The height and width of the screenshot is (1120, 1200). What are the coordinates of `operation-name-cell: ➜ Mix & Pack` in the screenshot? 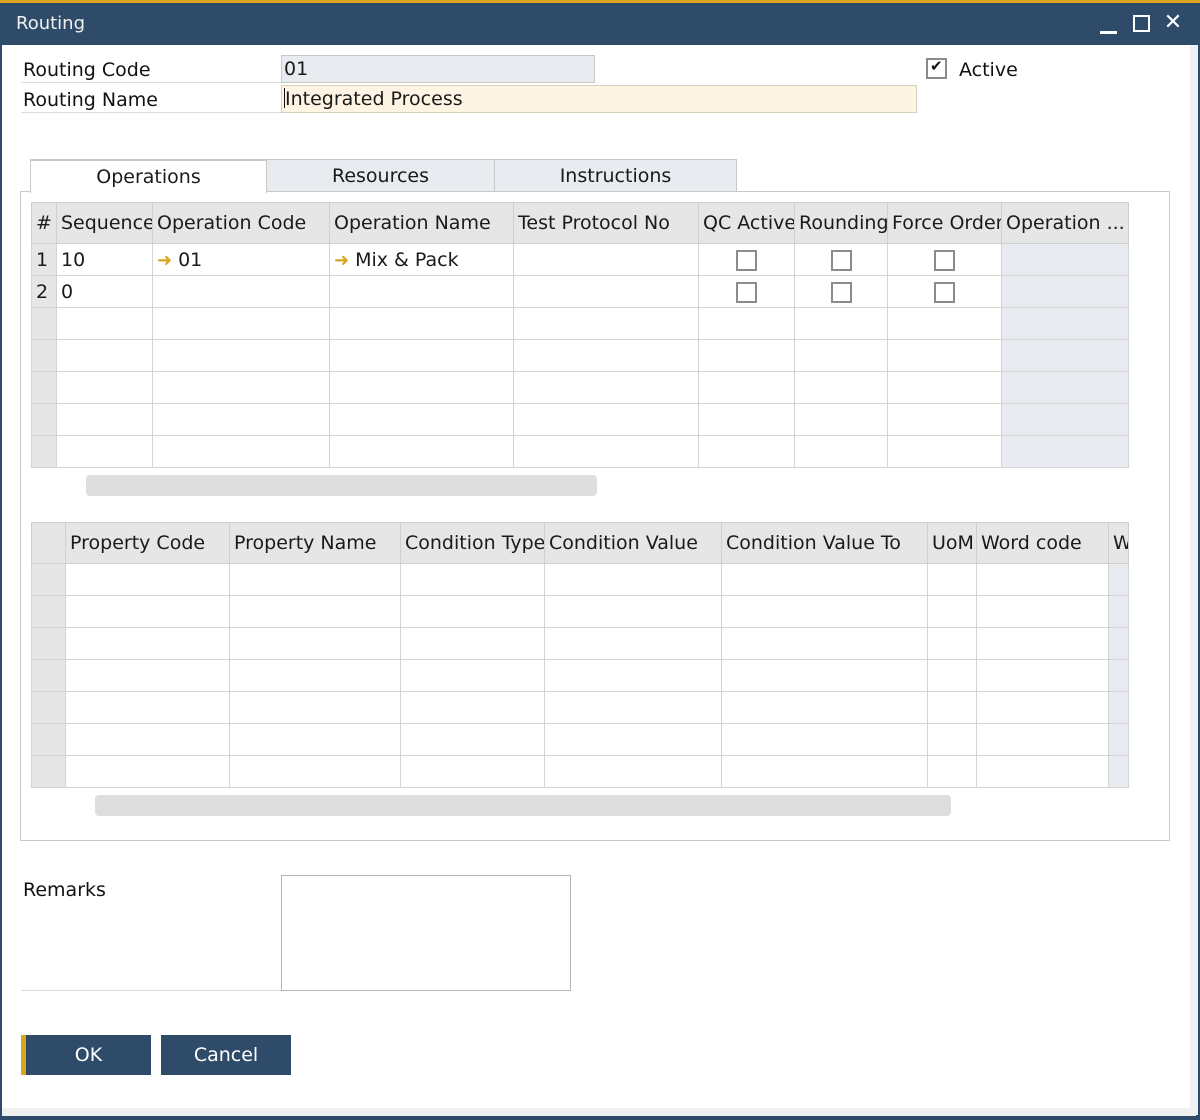 It's located at (421, 259).